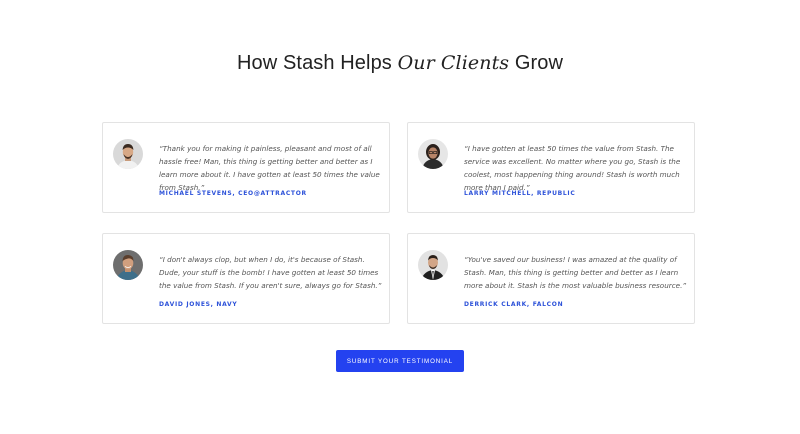  Describe the element at coordinates (520, 193) in the screenshot. I see `testimonial-author: LARRY MITCHELL, REPUBLIC` at that location.